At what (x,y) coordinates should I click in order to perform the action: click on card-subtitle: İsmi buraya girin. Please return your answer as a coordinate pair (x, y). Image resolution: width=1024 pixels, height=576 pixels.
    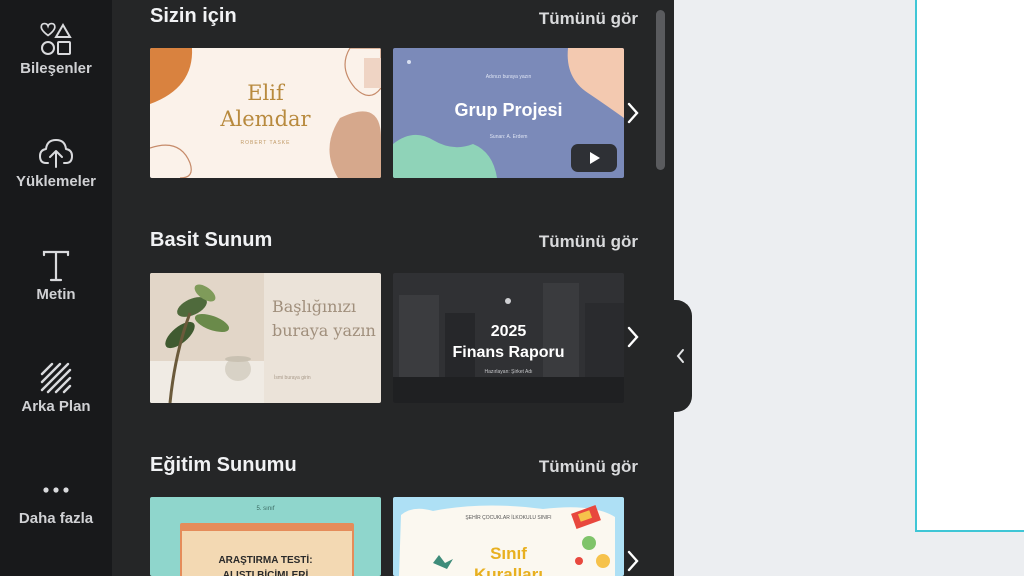
    Looking at the image, I should click on (292, 378).